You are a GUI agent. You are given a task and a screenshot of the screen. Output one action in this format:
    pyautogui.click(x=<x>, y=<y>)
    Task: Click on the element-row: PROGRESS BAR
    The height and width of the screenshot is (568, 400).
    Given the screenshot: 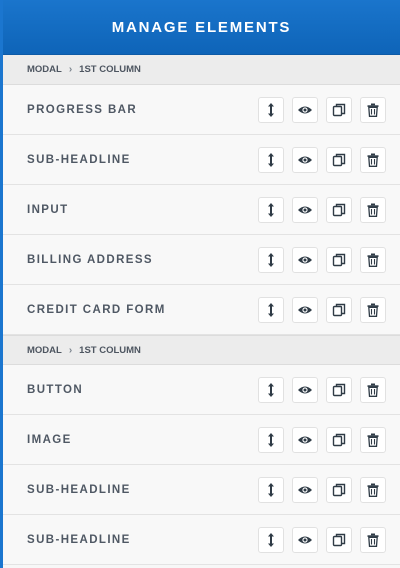 What is the action you would take?
    pyautogui.click(x=201, y=110)
    